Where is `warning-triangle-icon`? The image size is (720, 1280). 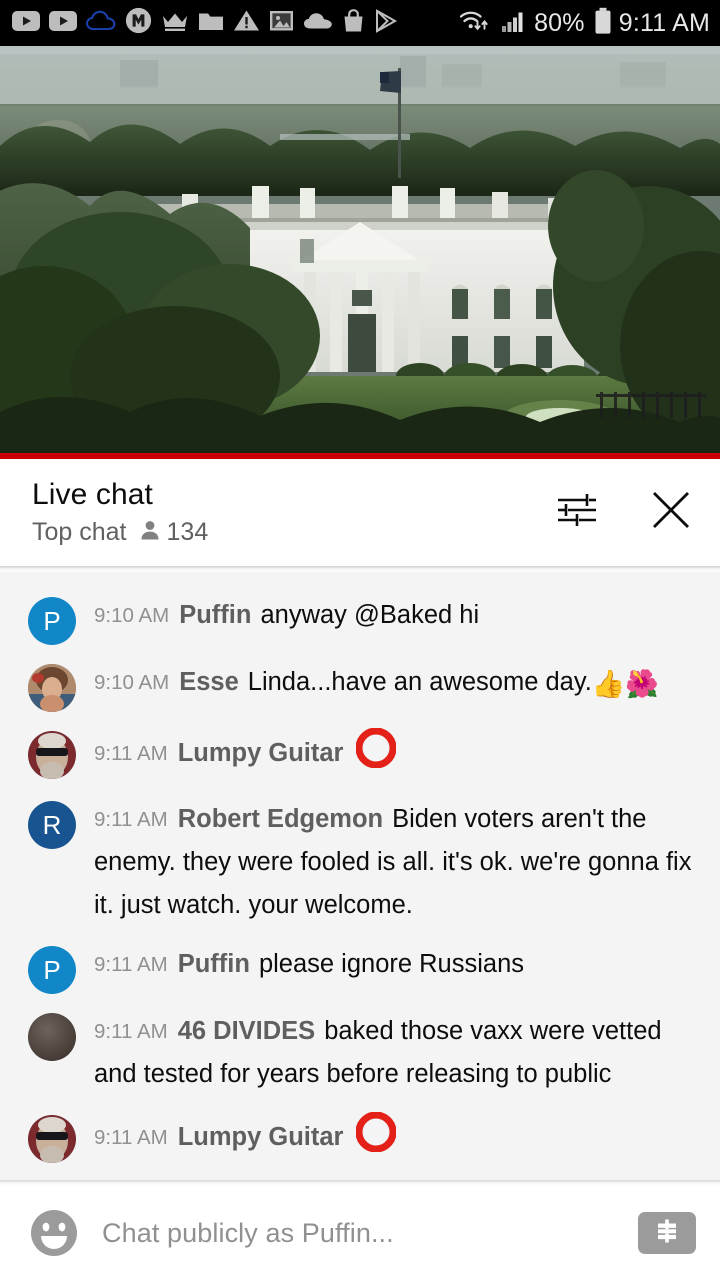
warning-triangle-icon is located at coordinates (246, 23).